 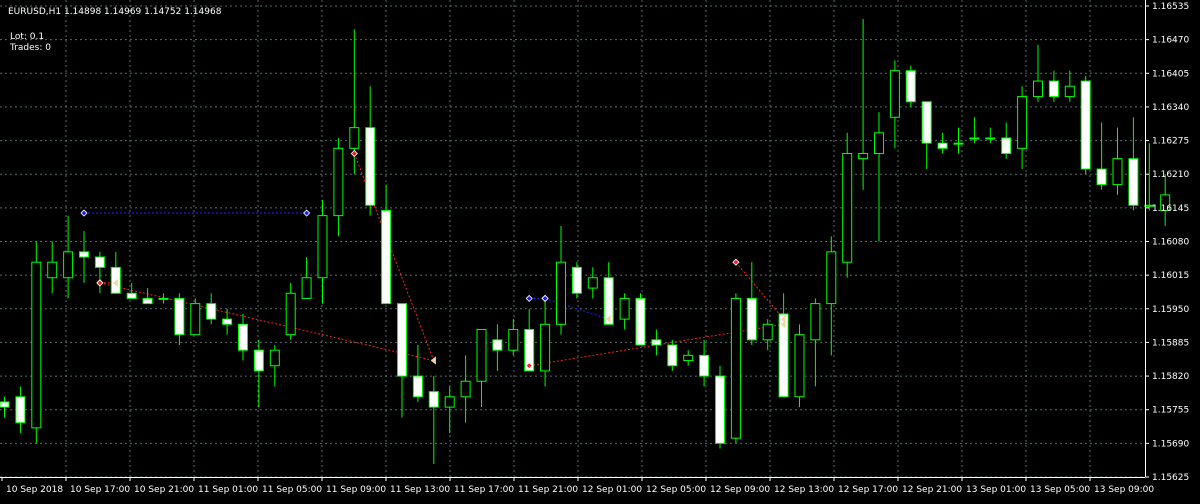 I want to click on y-tick-label: 1.15885, so click(x=1170, y=343).